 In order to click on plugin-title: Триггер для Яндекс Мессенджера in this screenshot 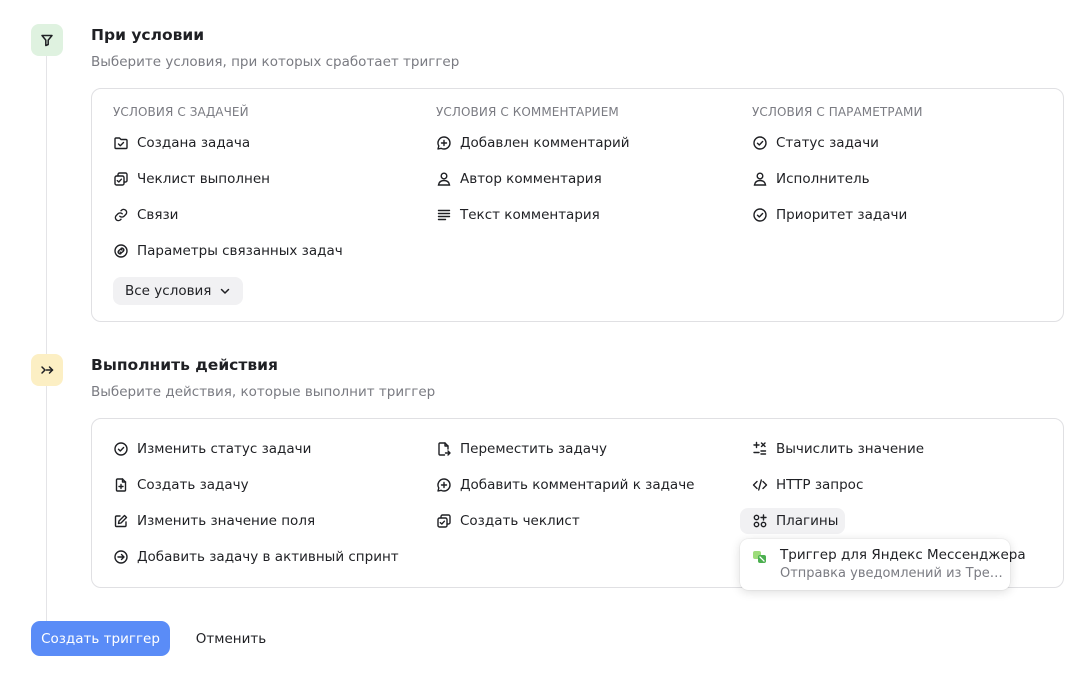, I will do `click(903, 555)`.